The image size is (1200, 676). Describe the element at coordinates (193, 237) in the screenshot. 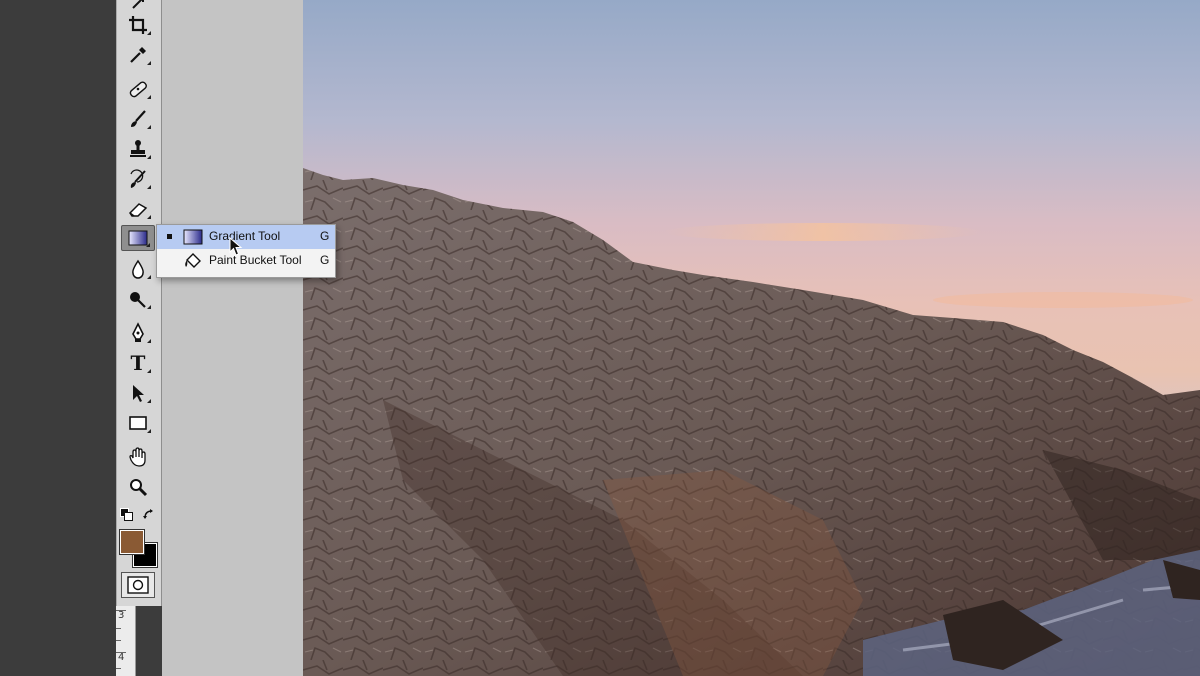

I see `gradient-icon` at that location.